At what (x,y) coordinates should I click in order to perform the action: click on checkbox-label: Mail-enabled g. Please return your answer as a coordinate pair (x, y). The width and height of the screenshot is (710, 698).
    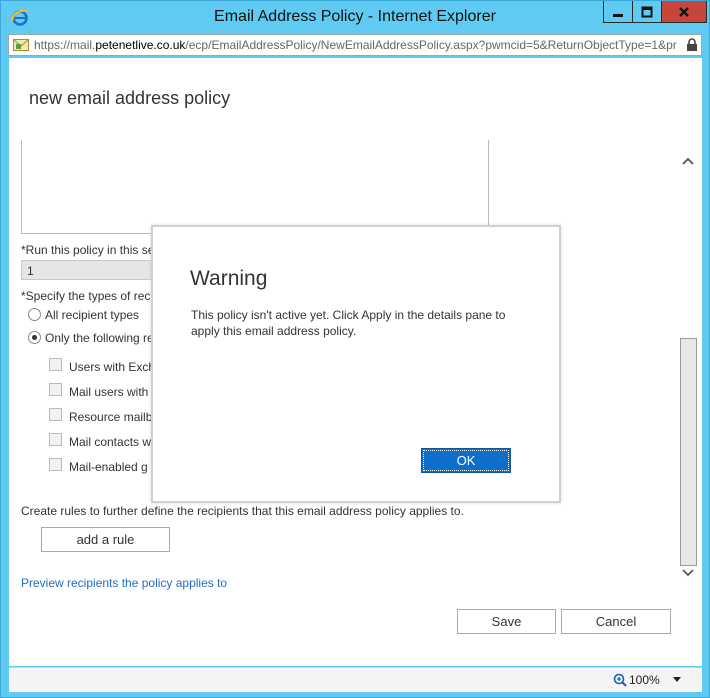
    Looking at the image, I should click on (108, 467).